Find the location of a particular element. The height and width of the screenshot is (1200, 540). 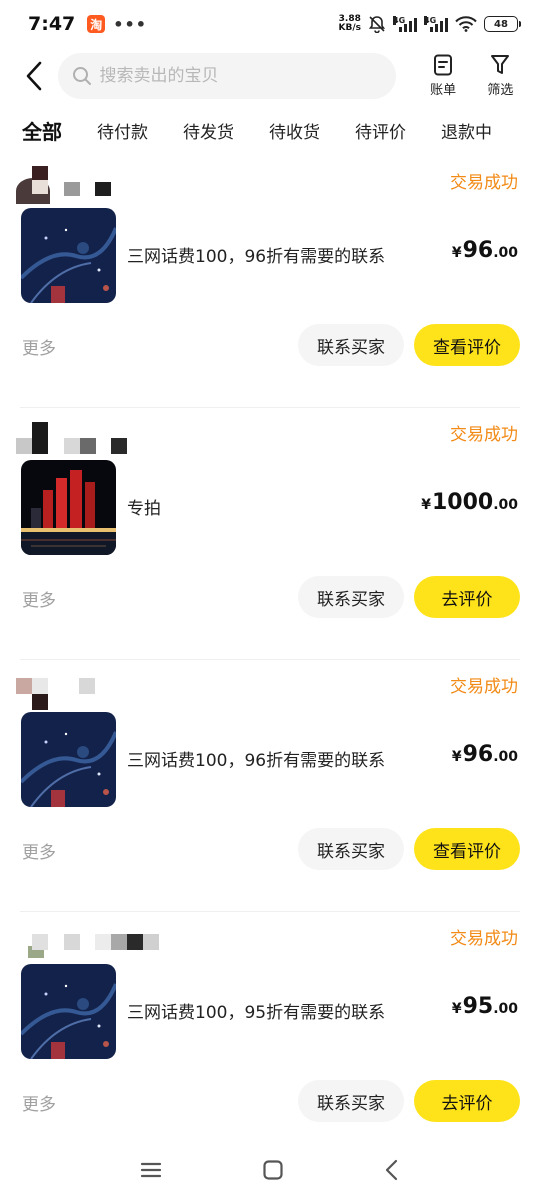

battery-icon: 48 is located at coordinates (502, 24).